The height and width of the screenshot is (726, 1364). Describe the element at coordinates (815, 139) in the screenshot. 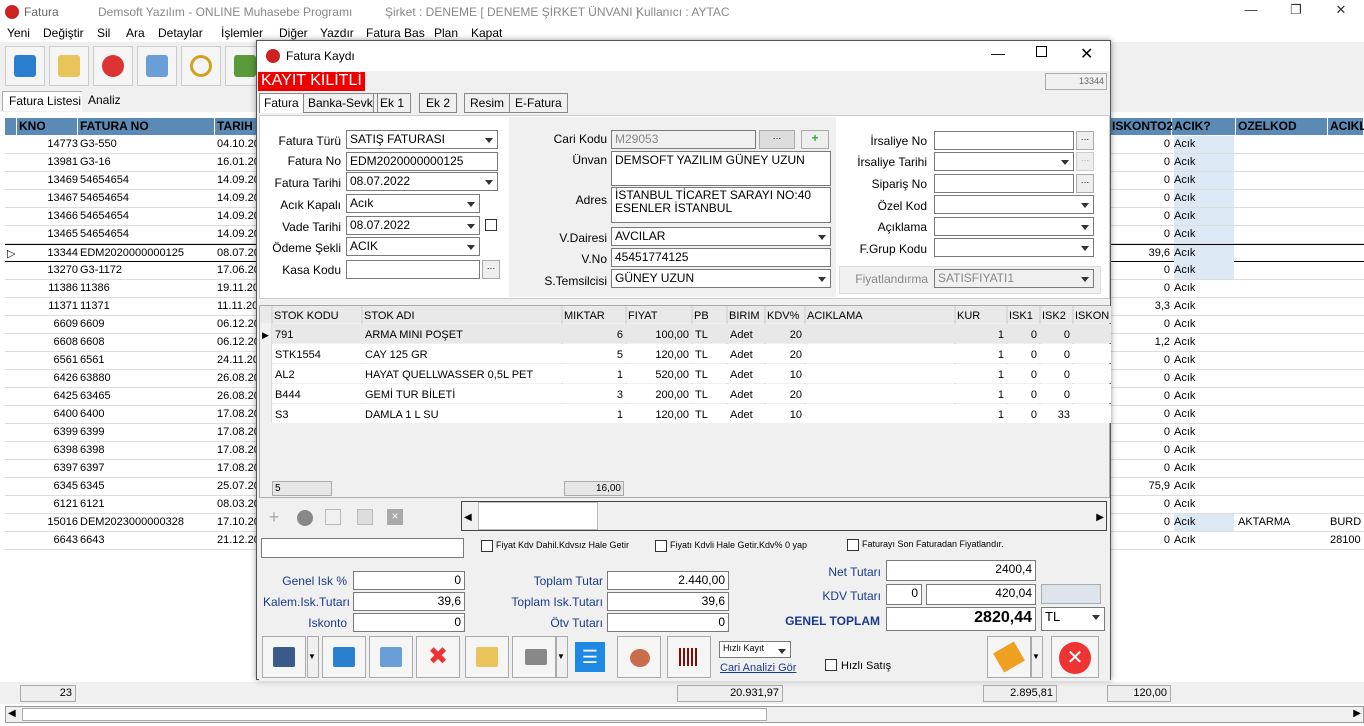

I see `add-cari-icon: +` at that location.